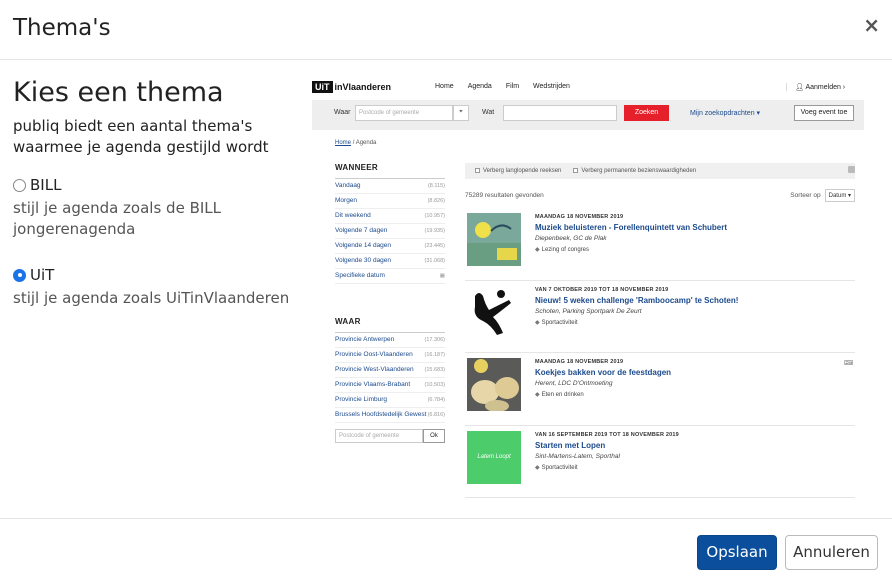 This screenshot has height=581, width=892. I want to click on dialog-footer: Opslaan Annuleren, so click(446, 549).